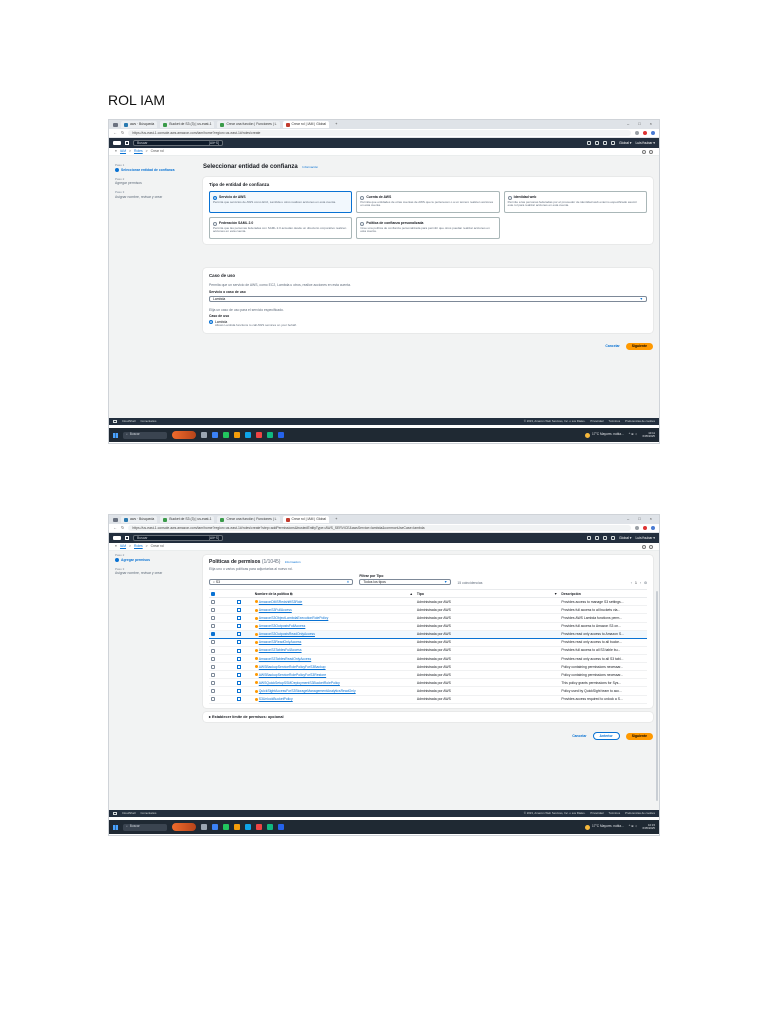  What do you see at coordinates (646, 143) in the screenshot?
I see `account-menu: LuisYoubar ▾` at bounding box center [646, 143].